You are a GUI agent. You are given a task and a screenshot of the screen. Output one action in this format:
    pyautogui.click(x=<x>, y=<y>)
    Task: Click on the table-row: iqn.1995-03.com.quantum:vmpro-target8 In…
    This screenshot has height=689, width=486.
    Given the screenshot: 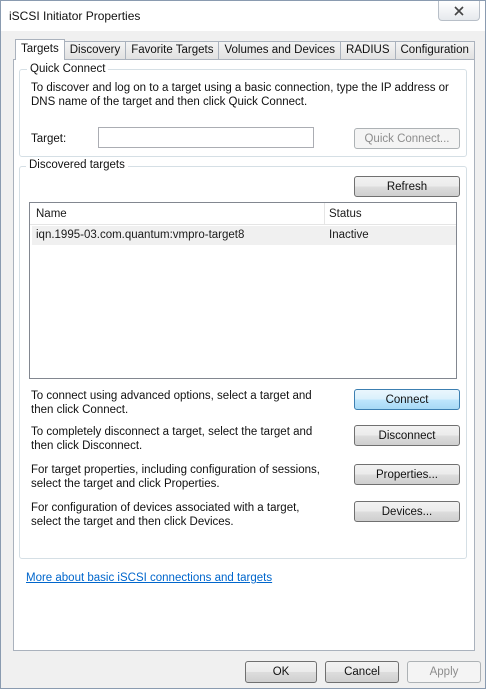 What is the action you would take?
    pyautogui.click(x=244, y=235)
    